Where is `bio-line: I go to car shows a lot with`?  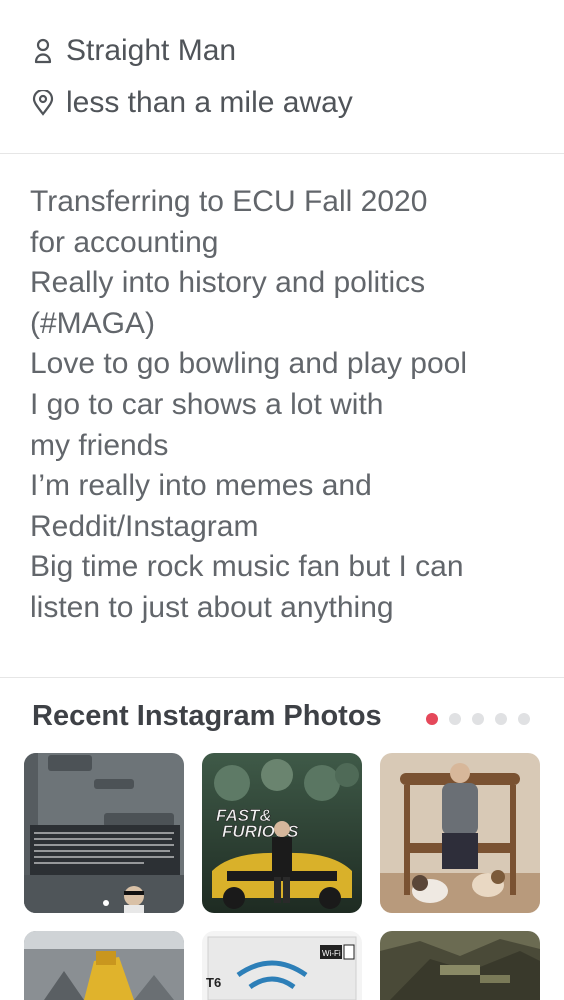
bio-line: I go to car shows a lot with is located at coordinates (207, 404).